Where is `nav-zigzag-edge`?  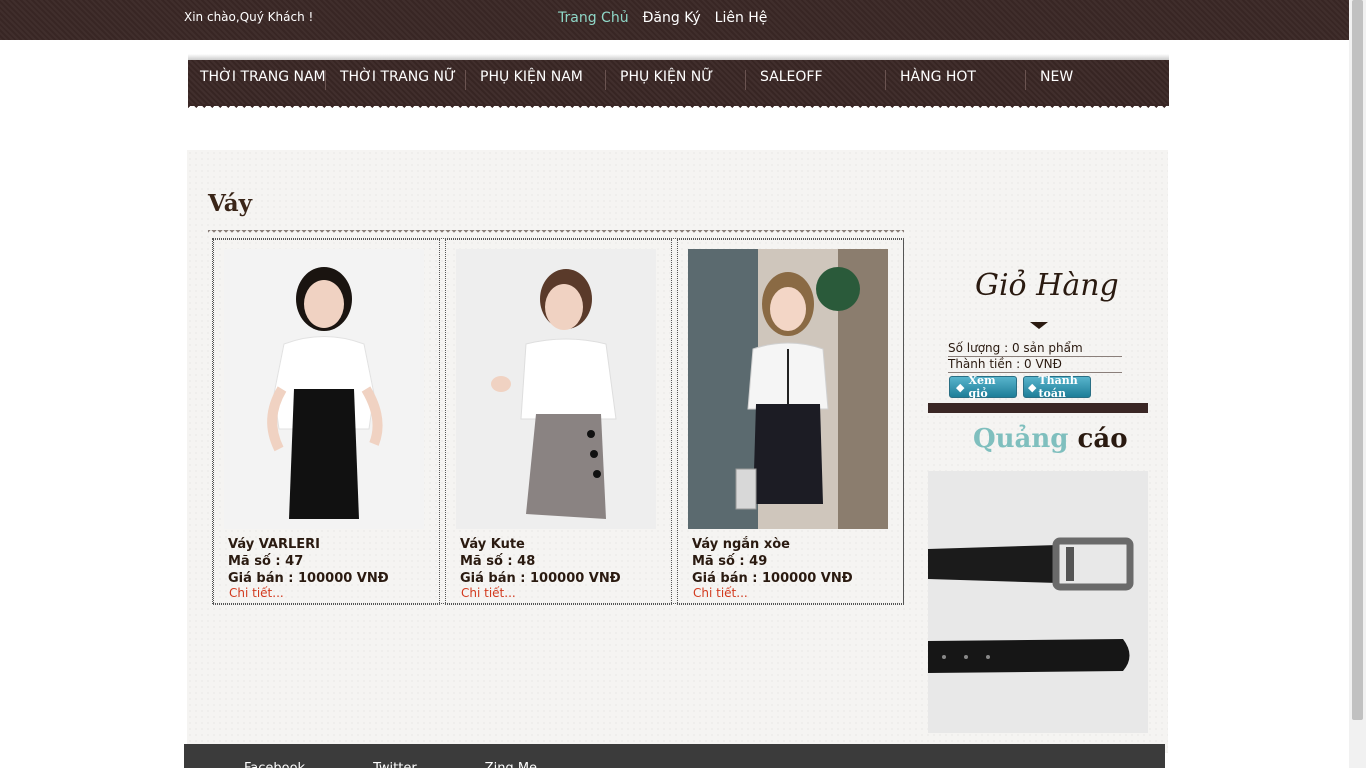
nav-zigzag-edge is located at coordinates (678, 108).